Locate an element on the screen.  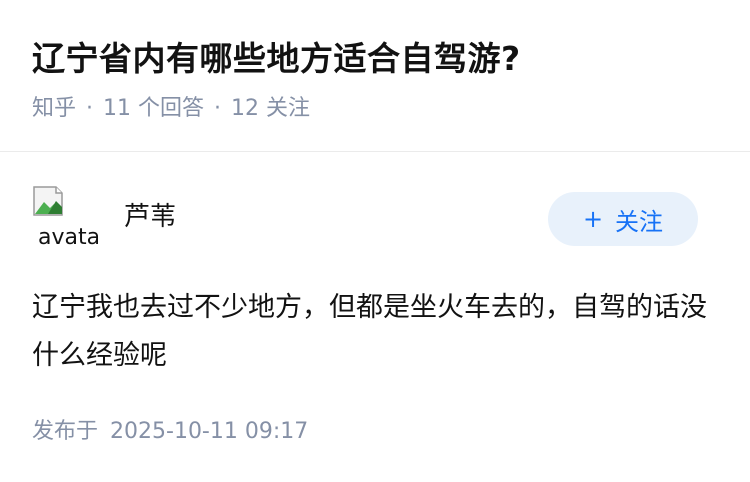
publish-label: 发布于 is located at coordinates (65, 431).